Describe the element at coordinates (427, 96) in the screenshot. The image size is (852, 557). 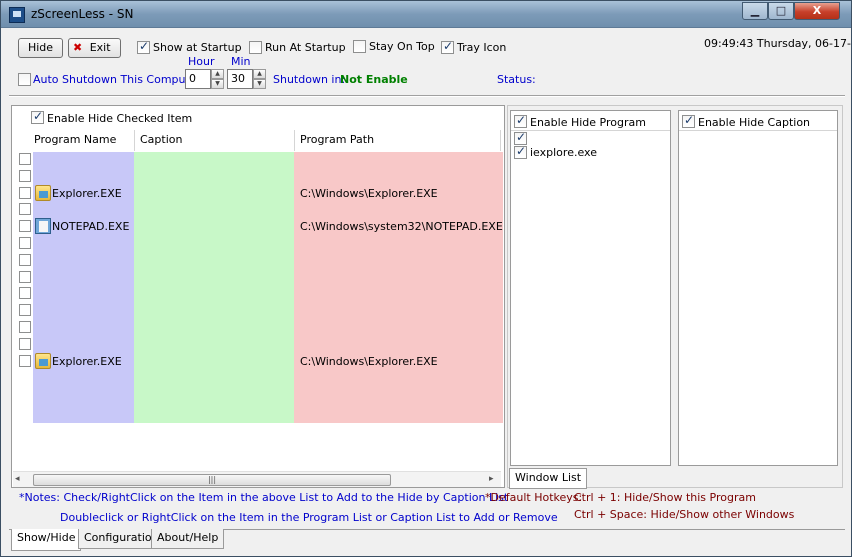
I see `separator` at that location.